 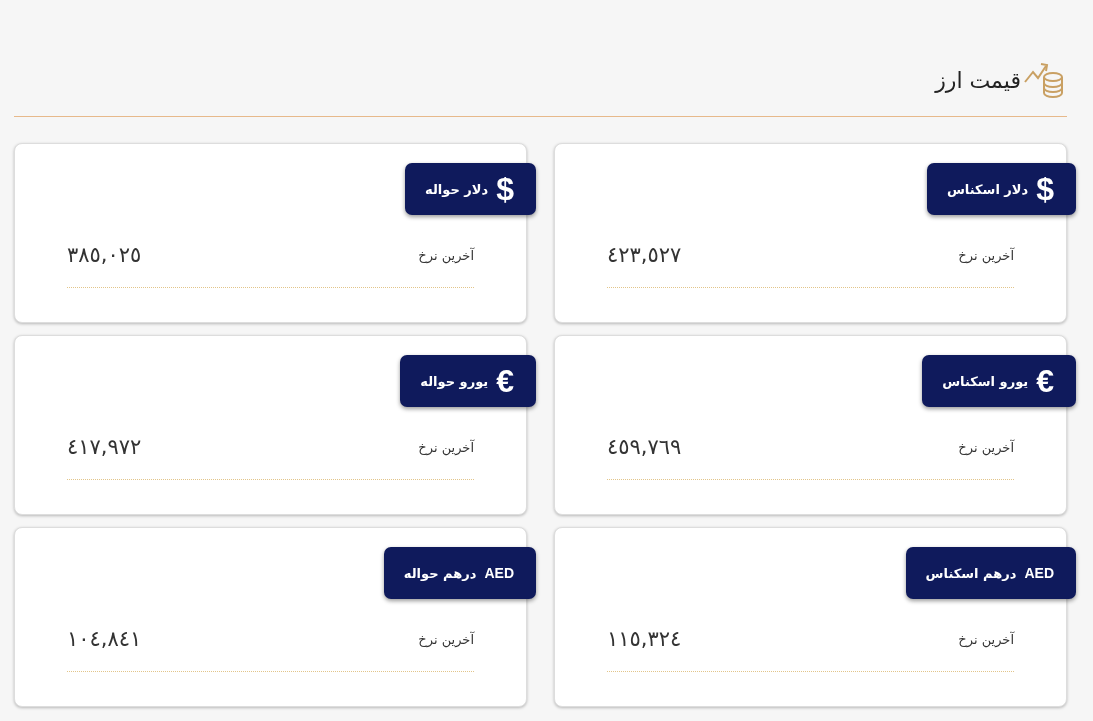 What do you see at coordinates (999, 381) in the screenshot?
I see `currency-badge: € یورو اسکناس` at bounding box center [999, 381].